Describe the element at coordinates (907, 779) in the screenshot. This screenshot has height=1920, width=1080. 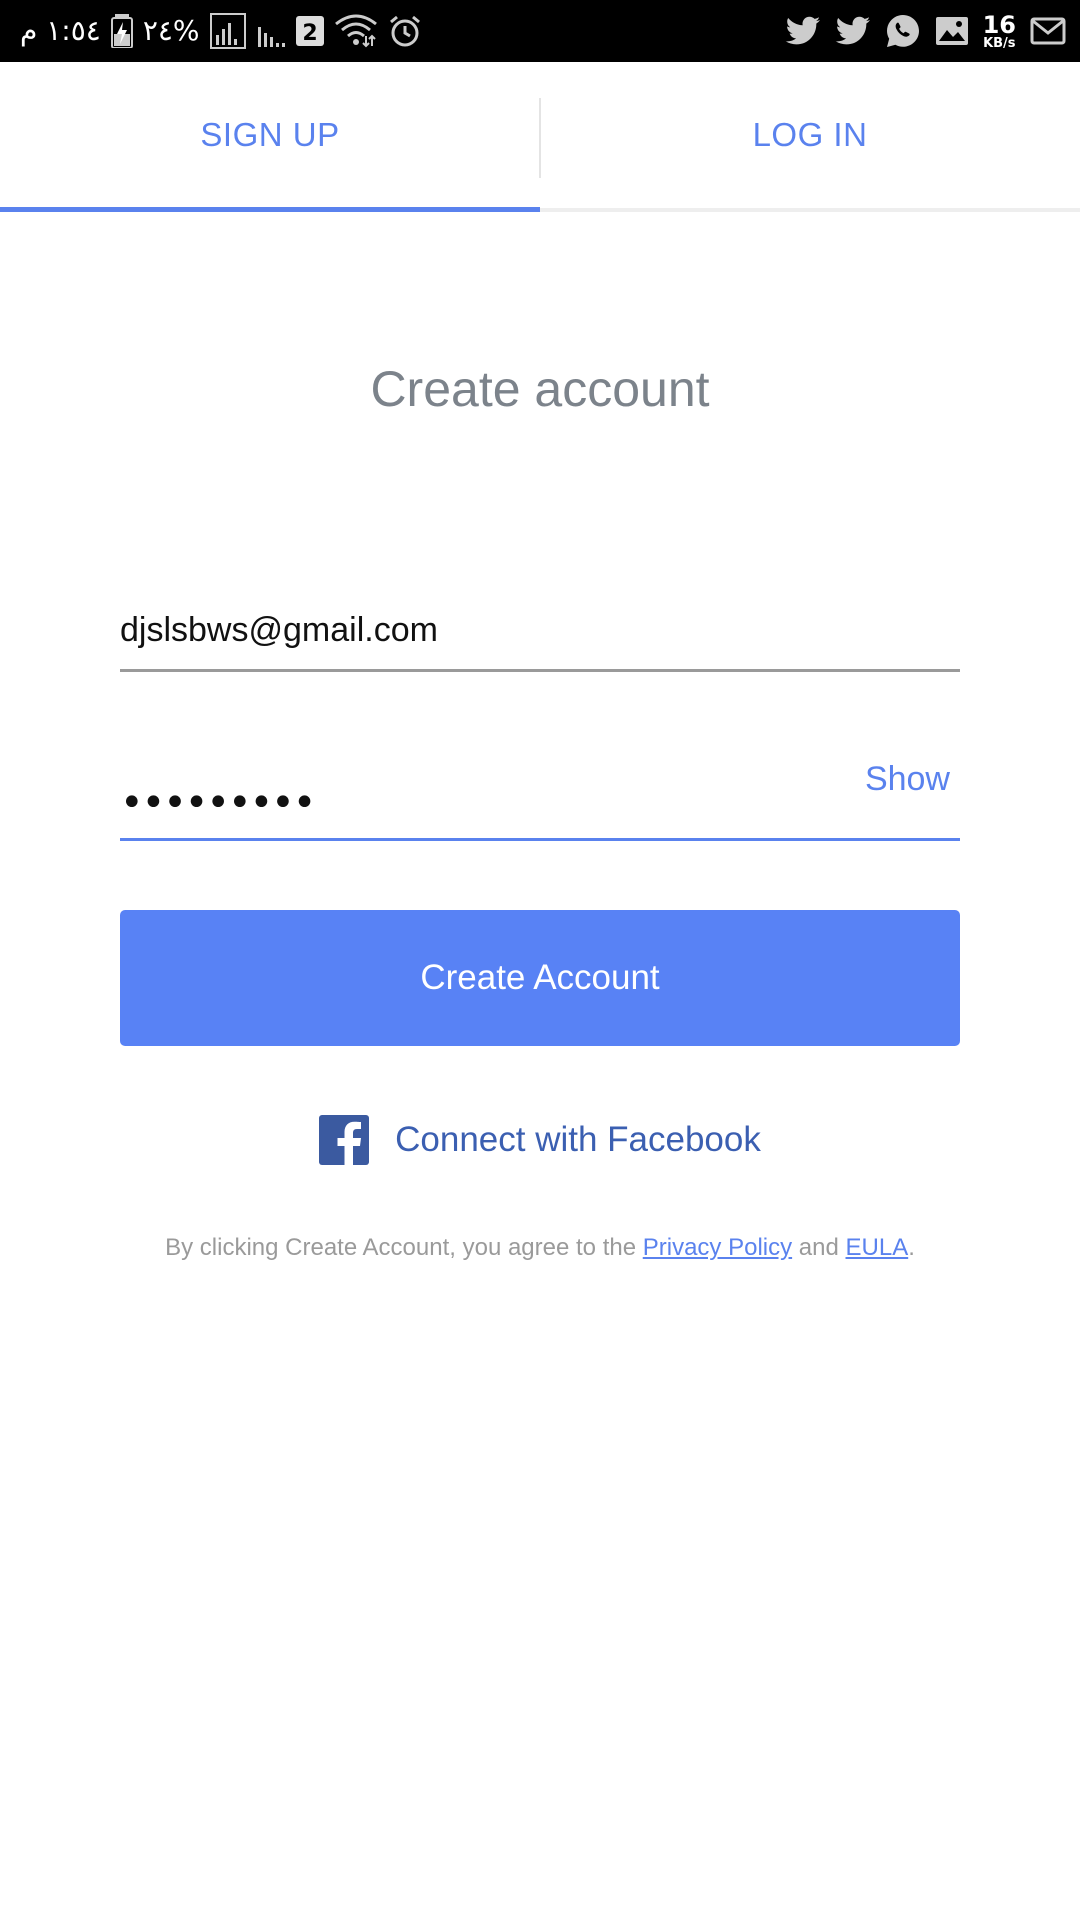
I see `show-password-toggle: Show` at that location.